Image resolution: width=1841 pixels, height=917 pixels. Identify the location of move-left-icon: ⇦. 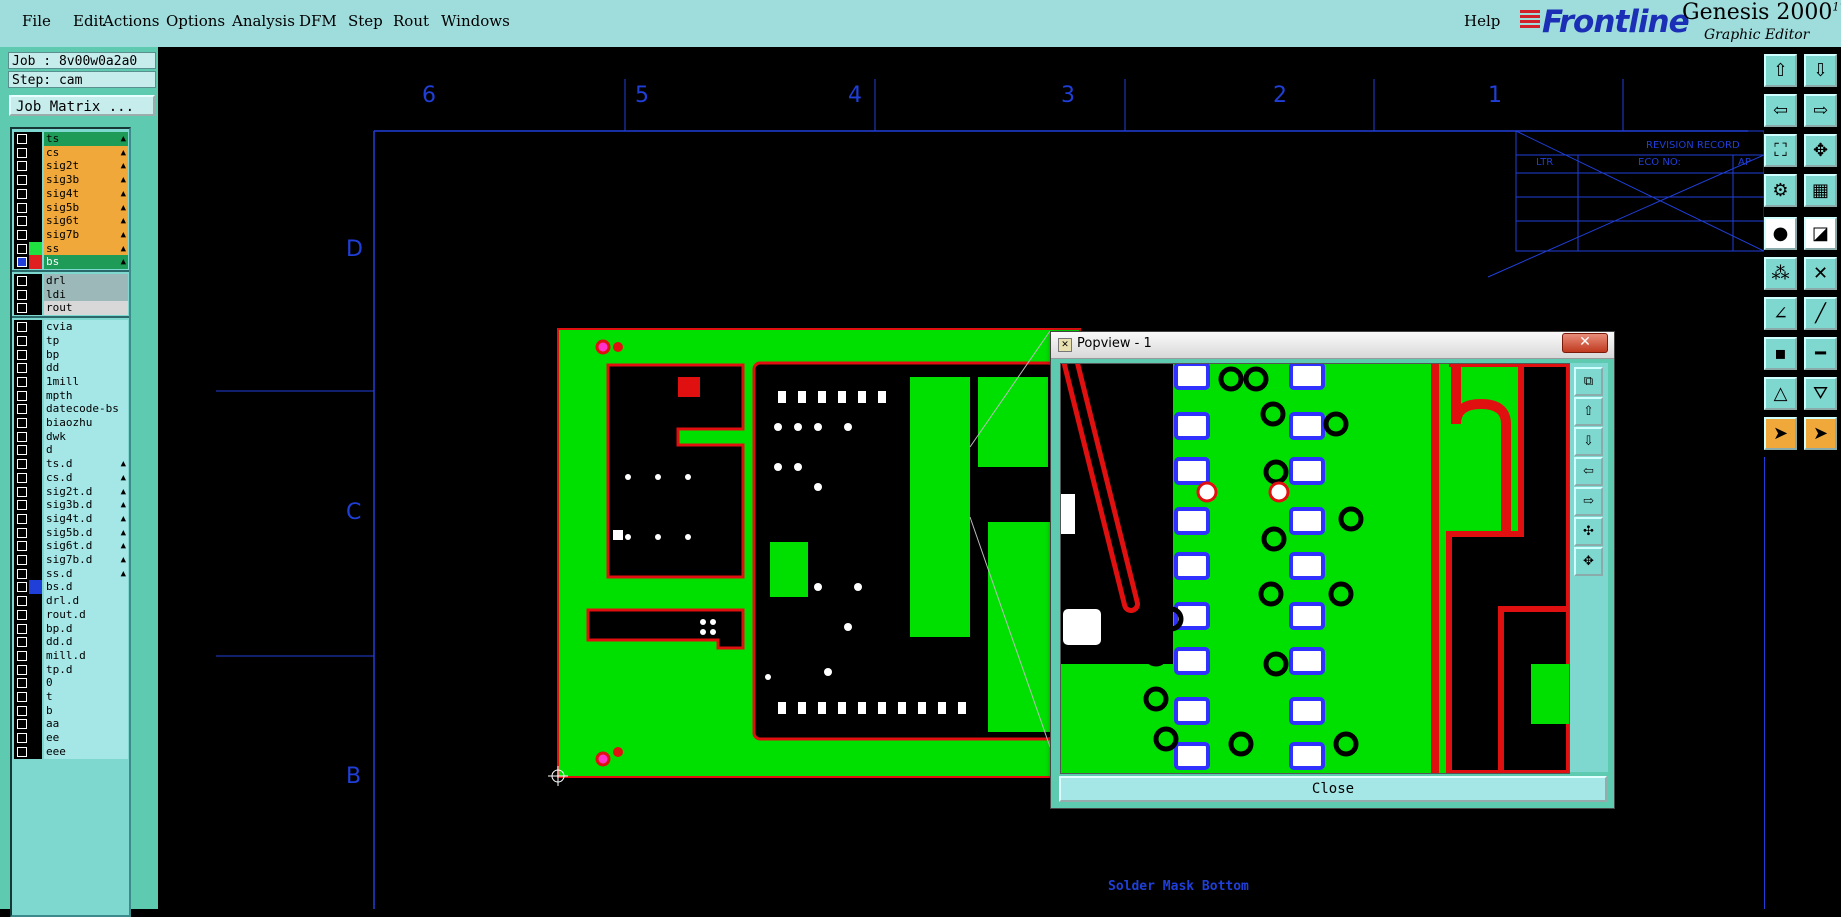
(1780, 110).